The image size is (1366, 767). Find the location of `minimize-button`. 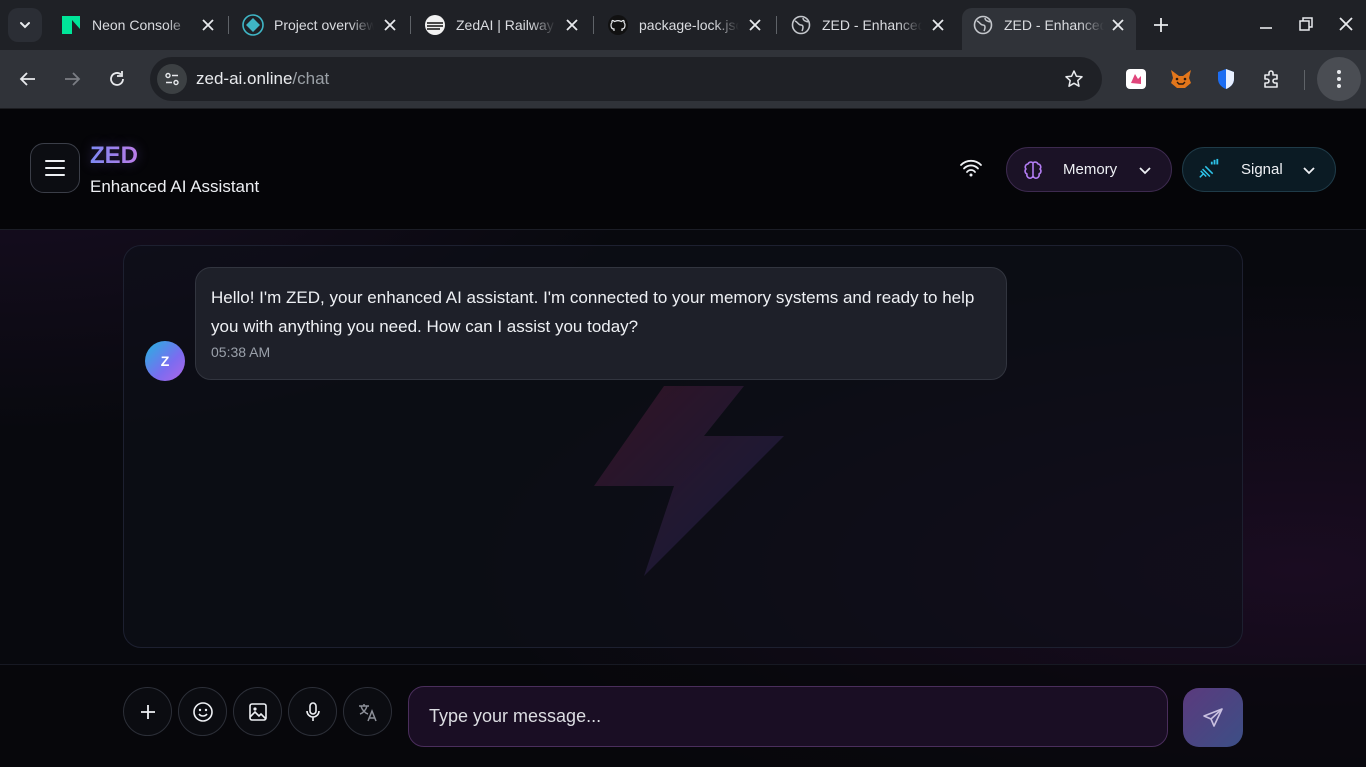

minimize-button is located at coordinates (1266, 24).